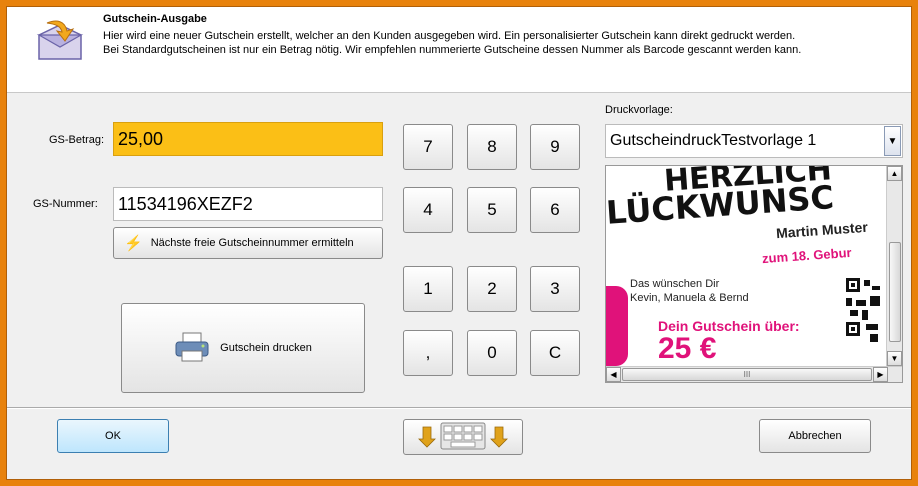 The width and height of the screenshot is (918, 486). Describe the element at coordinates (266, 348) in the screenshot. I see `print-voucher-label: Gutschein drucken` at that location.